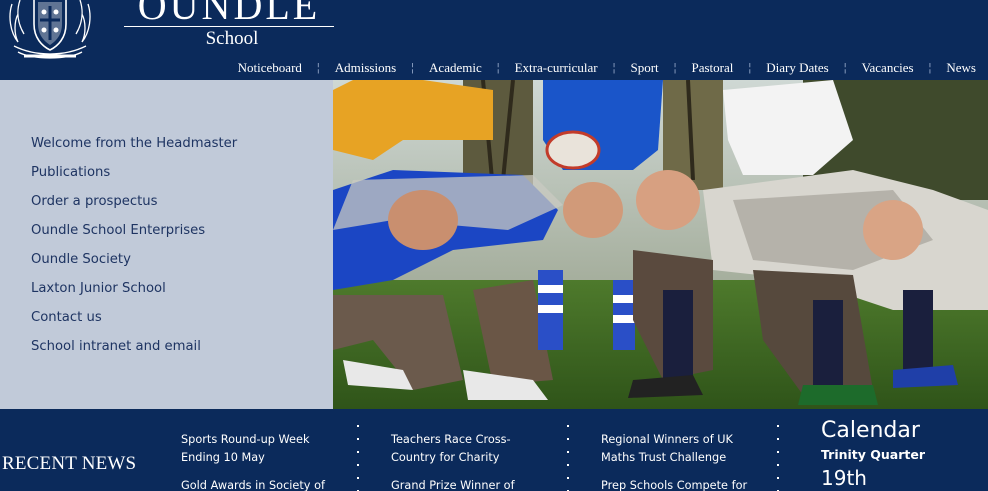 Image resolution: width=988 pixels, height=491 pixels. I want to click on nav-item-vacancies: Vacancies, so click(888, 68).